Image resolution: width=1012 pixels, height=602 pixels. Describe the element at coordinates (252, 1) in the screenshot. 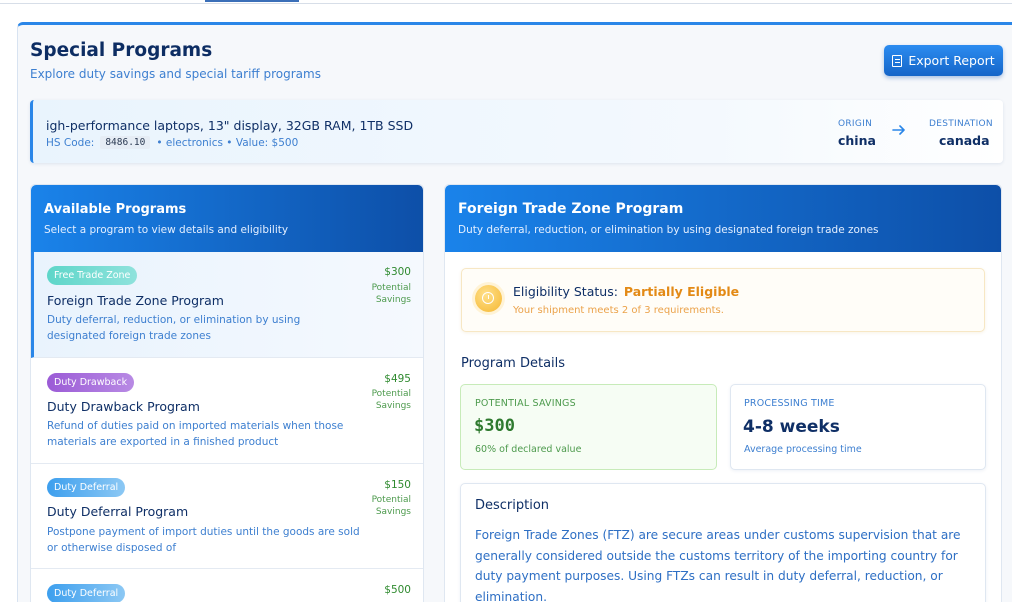

I see `active-tab-indicator` at that location.